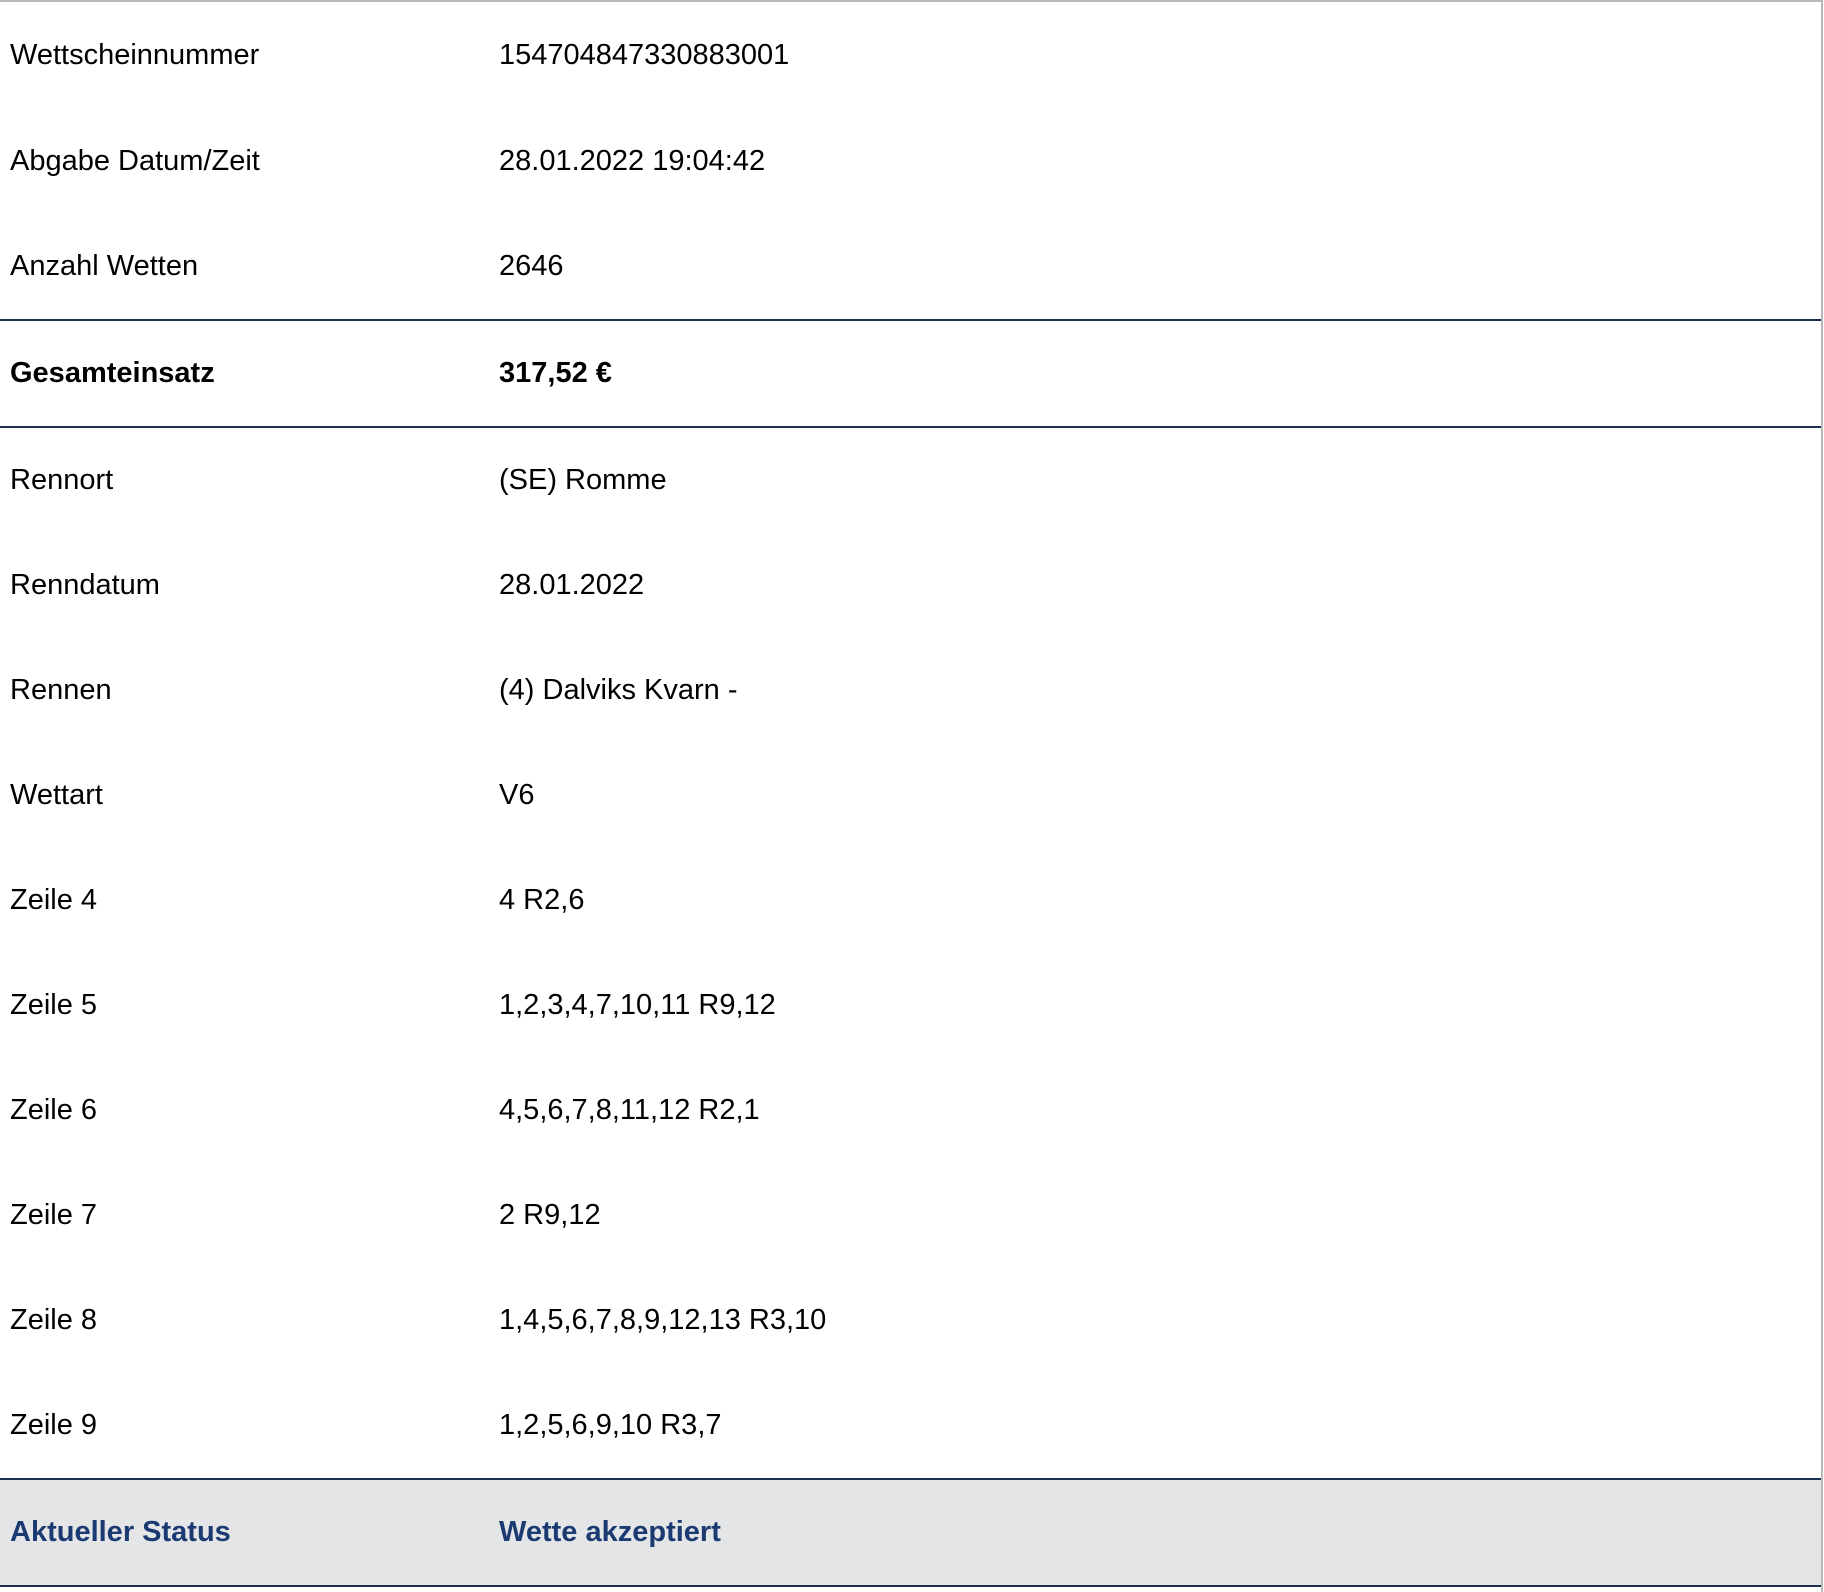 This screenshot has height=1592, width=1824. I want to click on bet-count-label: Anzahl Wetten, so click(104, 266).